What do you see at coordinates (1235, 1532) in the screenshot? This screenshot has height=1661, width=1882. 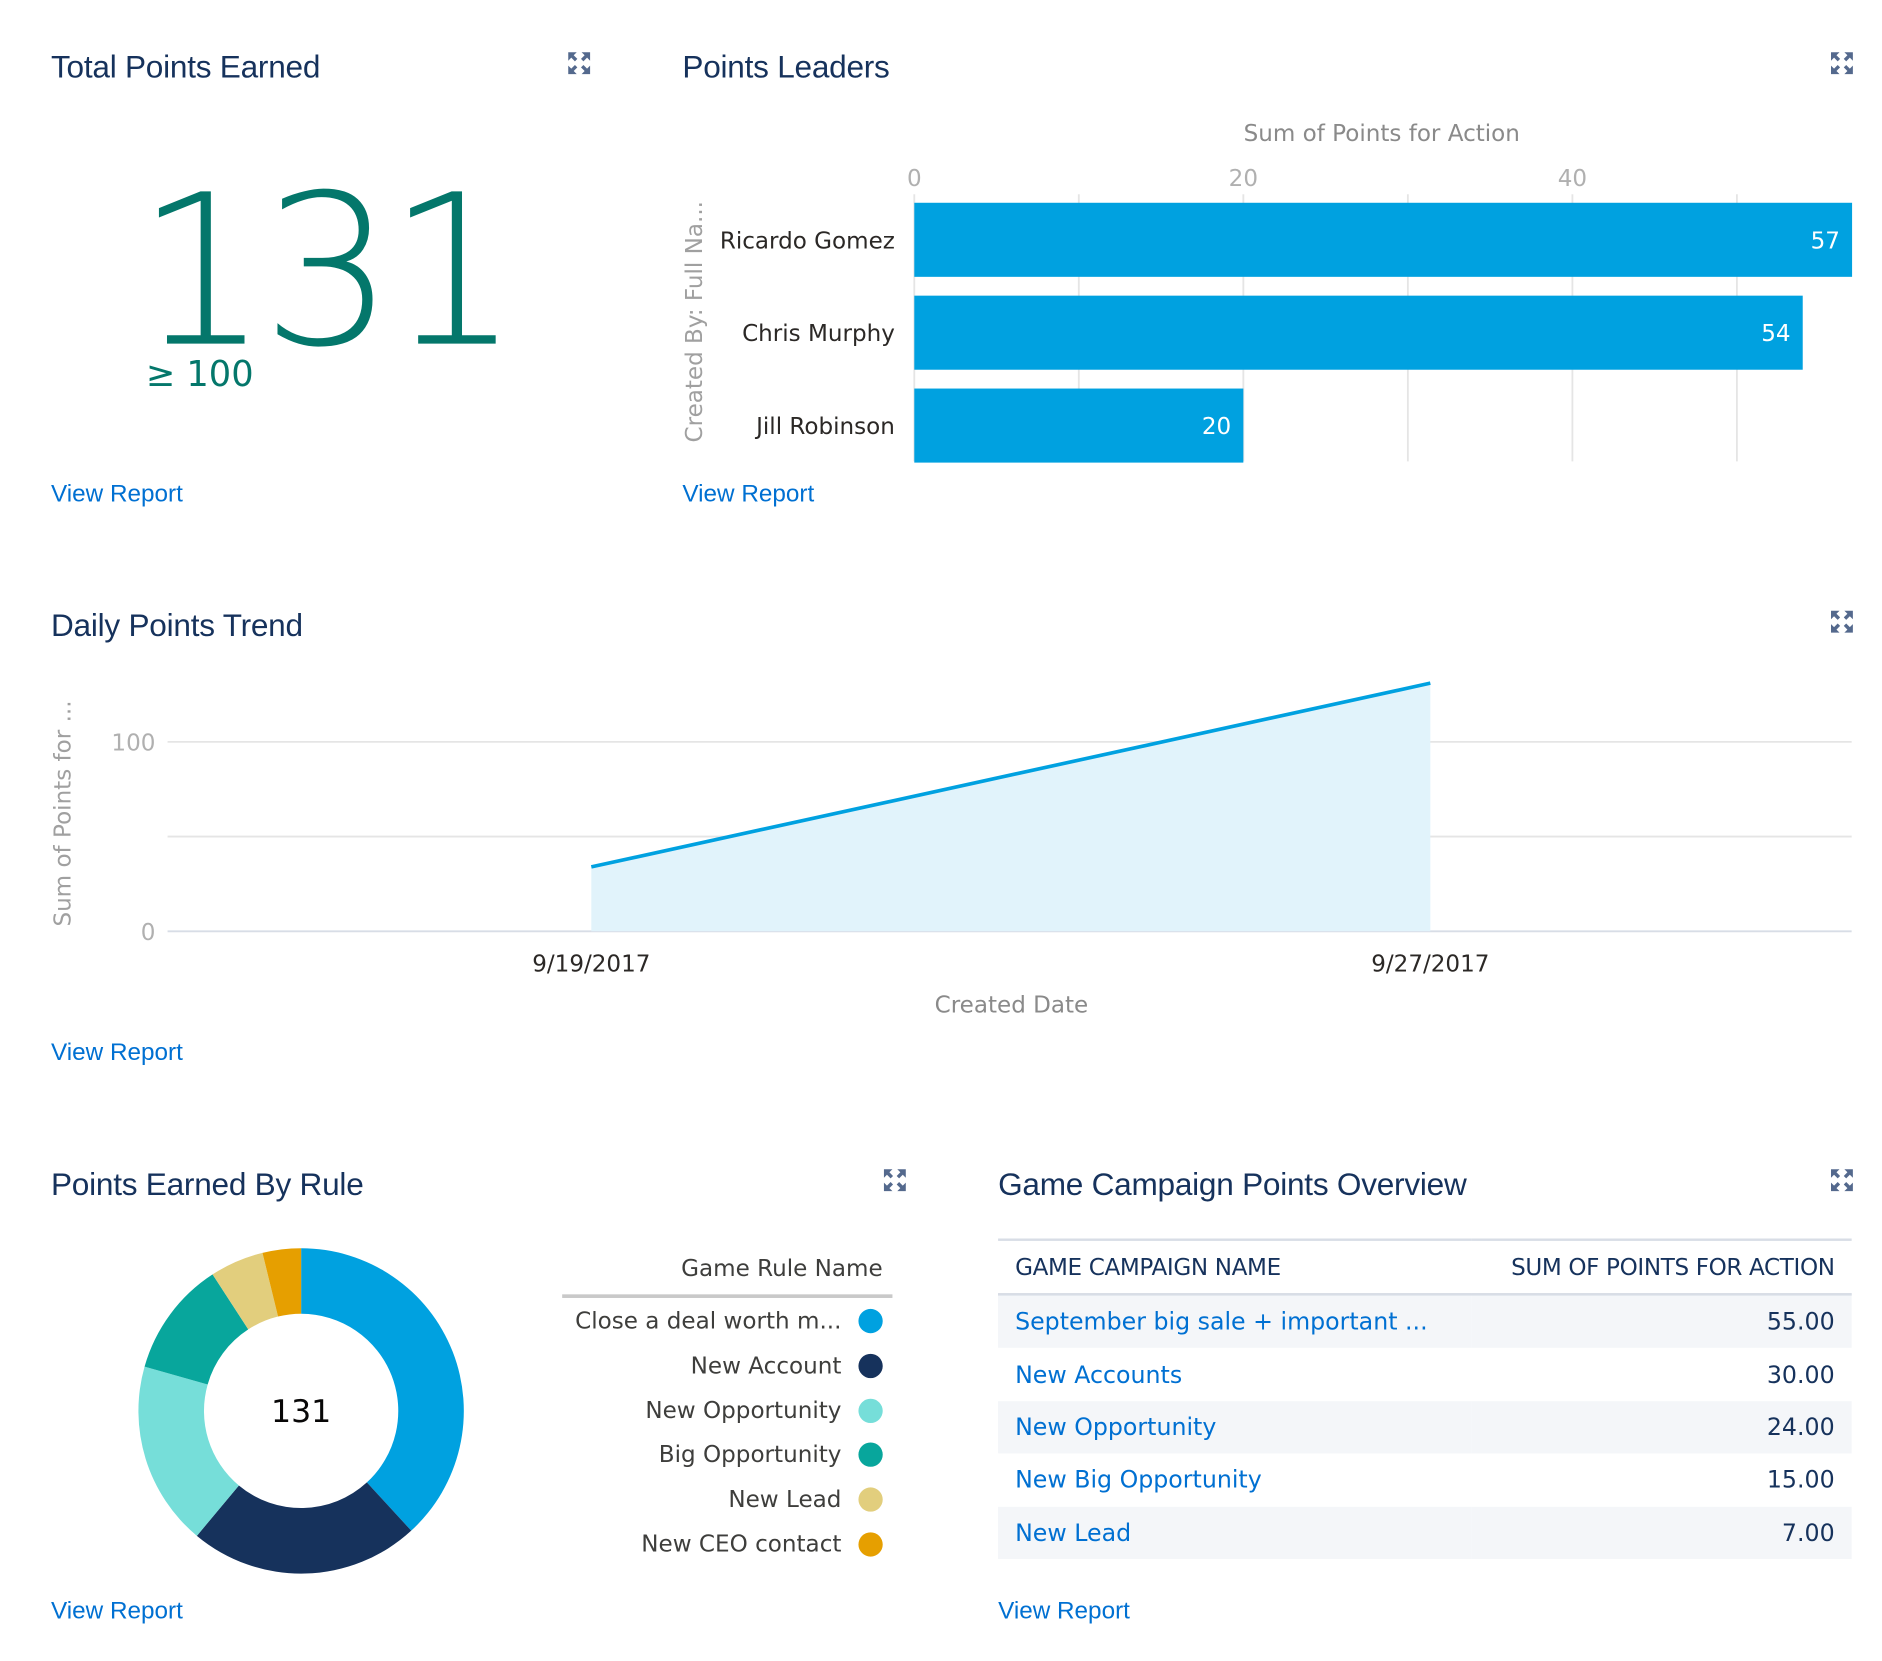 I see `campaign-name-link: New Lead` at bounding box center [1235, 1532].